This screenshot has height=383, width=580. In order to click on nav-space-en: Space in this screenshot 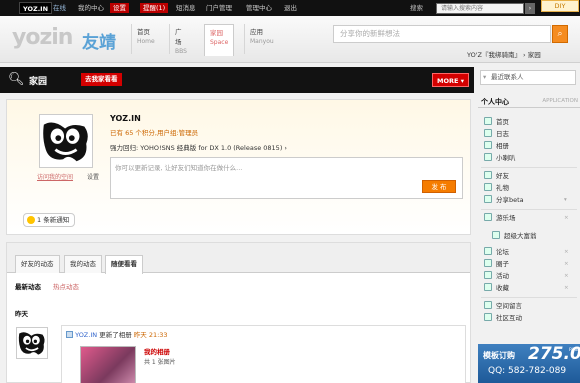, I will do `click(219, 42)`.